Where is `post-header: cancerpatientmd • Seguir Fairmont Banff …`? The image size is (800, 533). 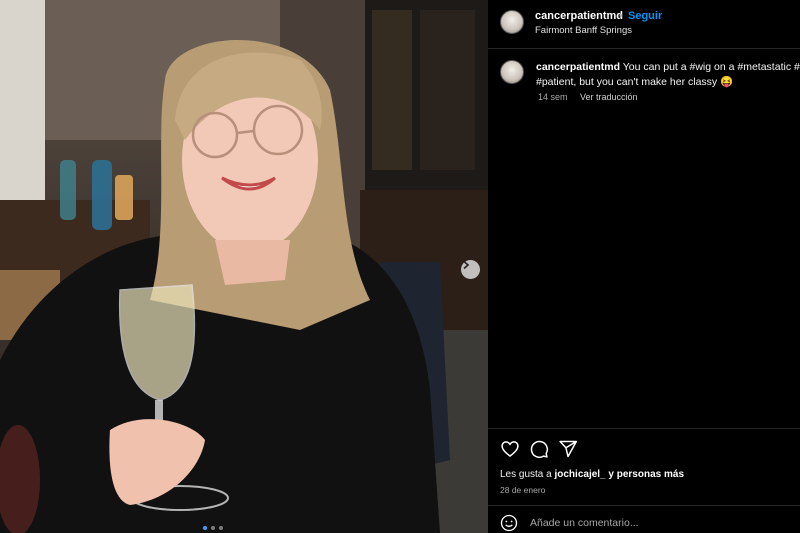
post-header: cancerpatientmd • Seguir Fairmont Banff … is located at coordinates (644, 24).